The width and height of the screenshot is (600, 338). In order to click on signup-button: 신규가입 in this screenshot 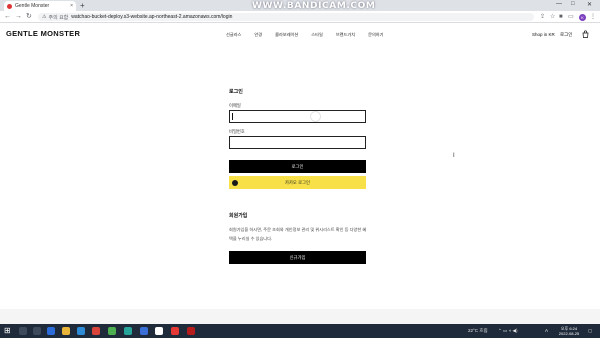, I will do `click(297, 257)`.